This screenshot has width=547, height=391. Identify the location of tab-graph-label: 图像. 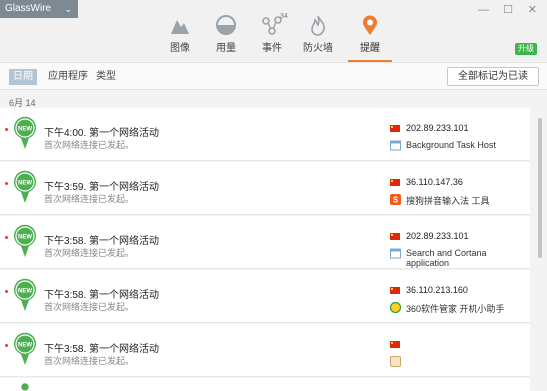
(180, 48).